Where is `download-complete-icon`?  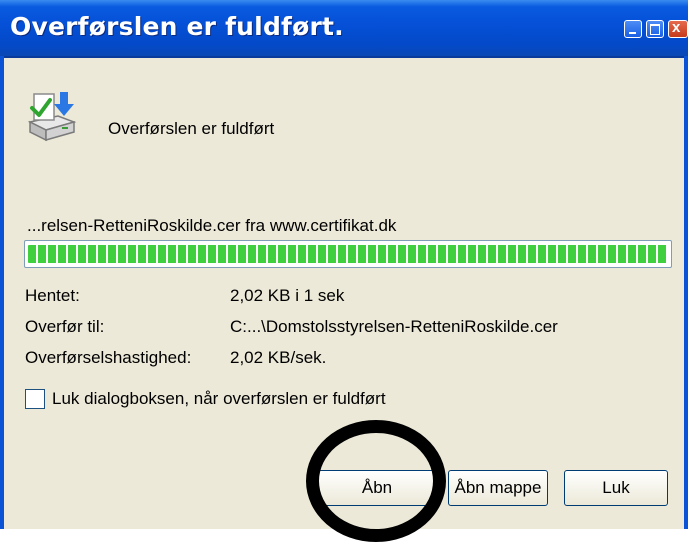 download-complete-icon is located at coordinates (52, 117).